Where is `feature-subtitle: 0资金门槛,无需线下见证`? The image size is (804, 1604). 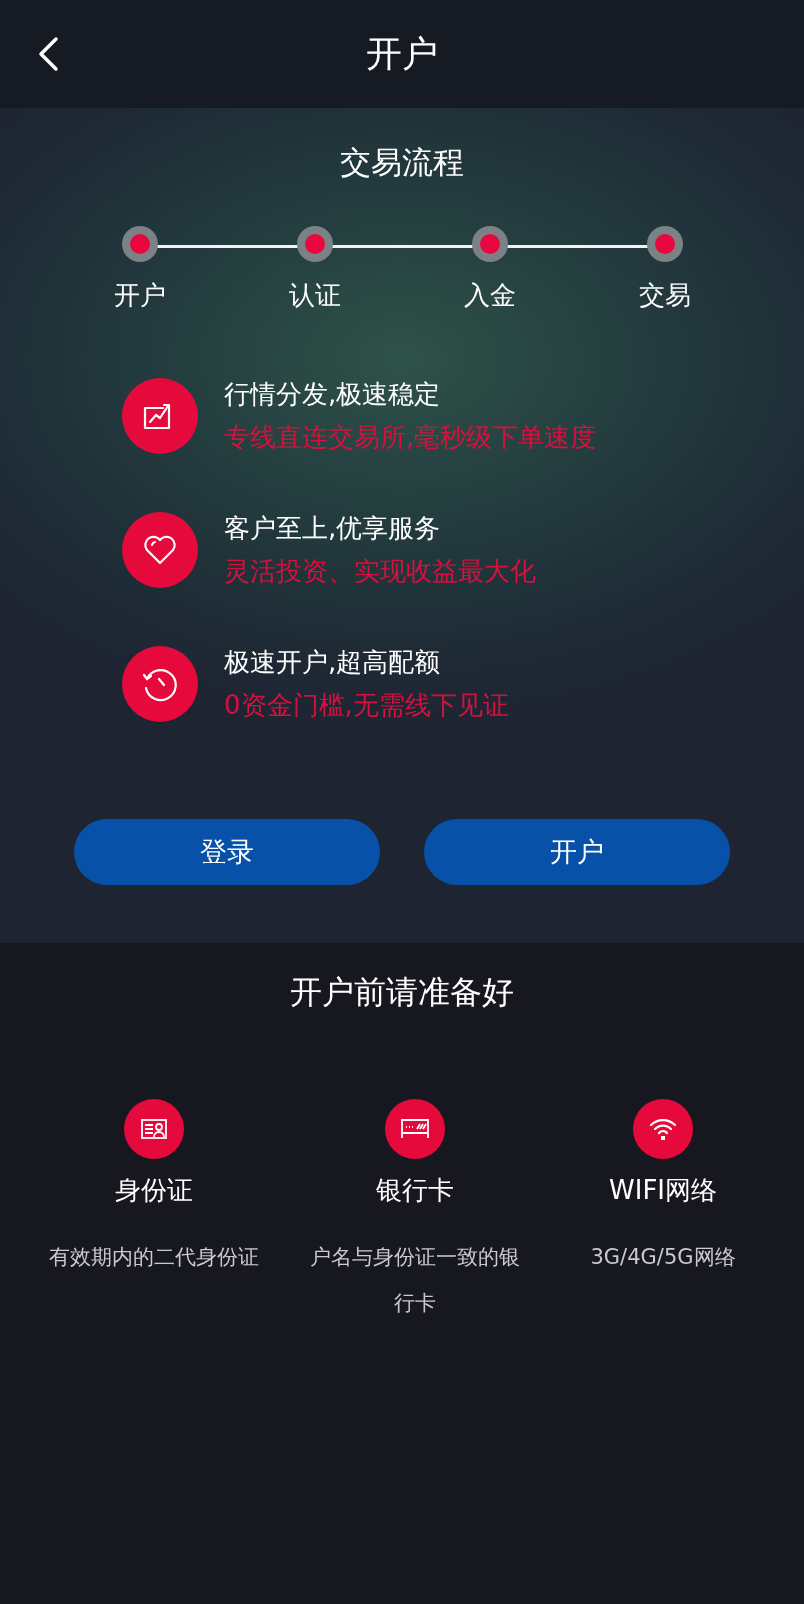 feature-subtitle: 0资金门槛,无需线下见证 is located at coordinates (366, 705).